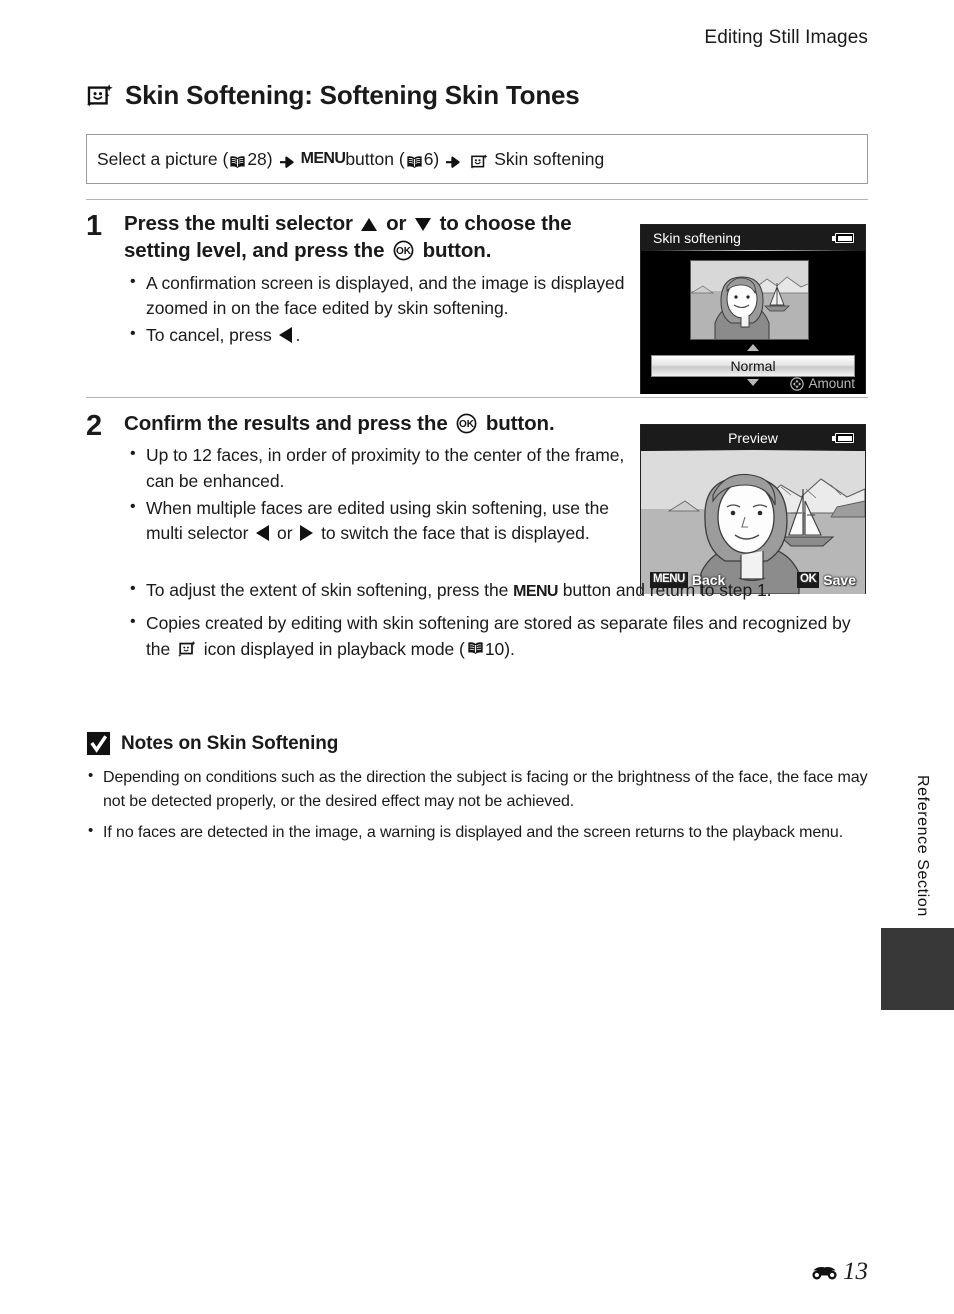 The width and height of the screenshot is (954, 1314). Describe the element at coordinates (269, 158) in the screenshot. I see `path-close-1: )` at that location.